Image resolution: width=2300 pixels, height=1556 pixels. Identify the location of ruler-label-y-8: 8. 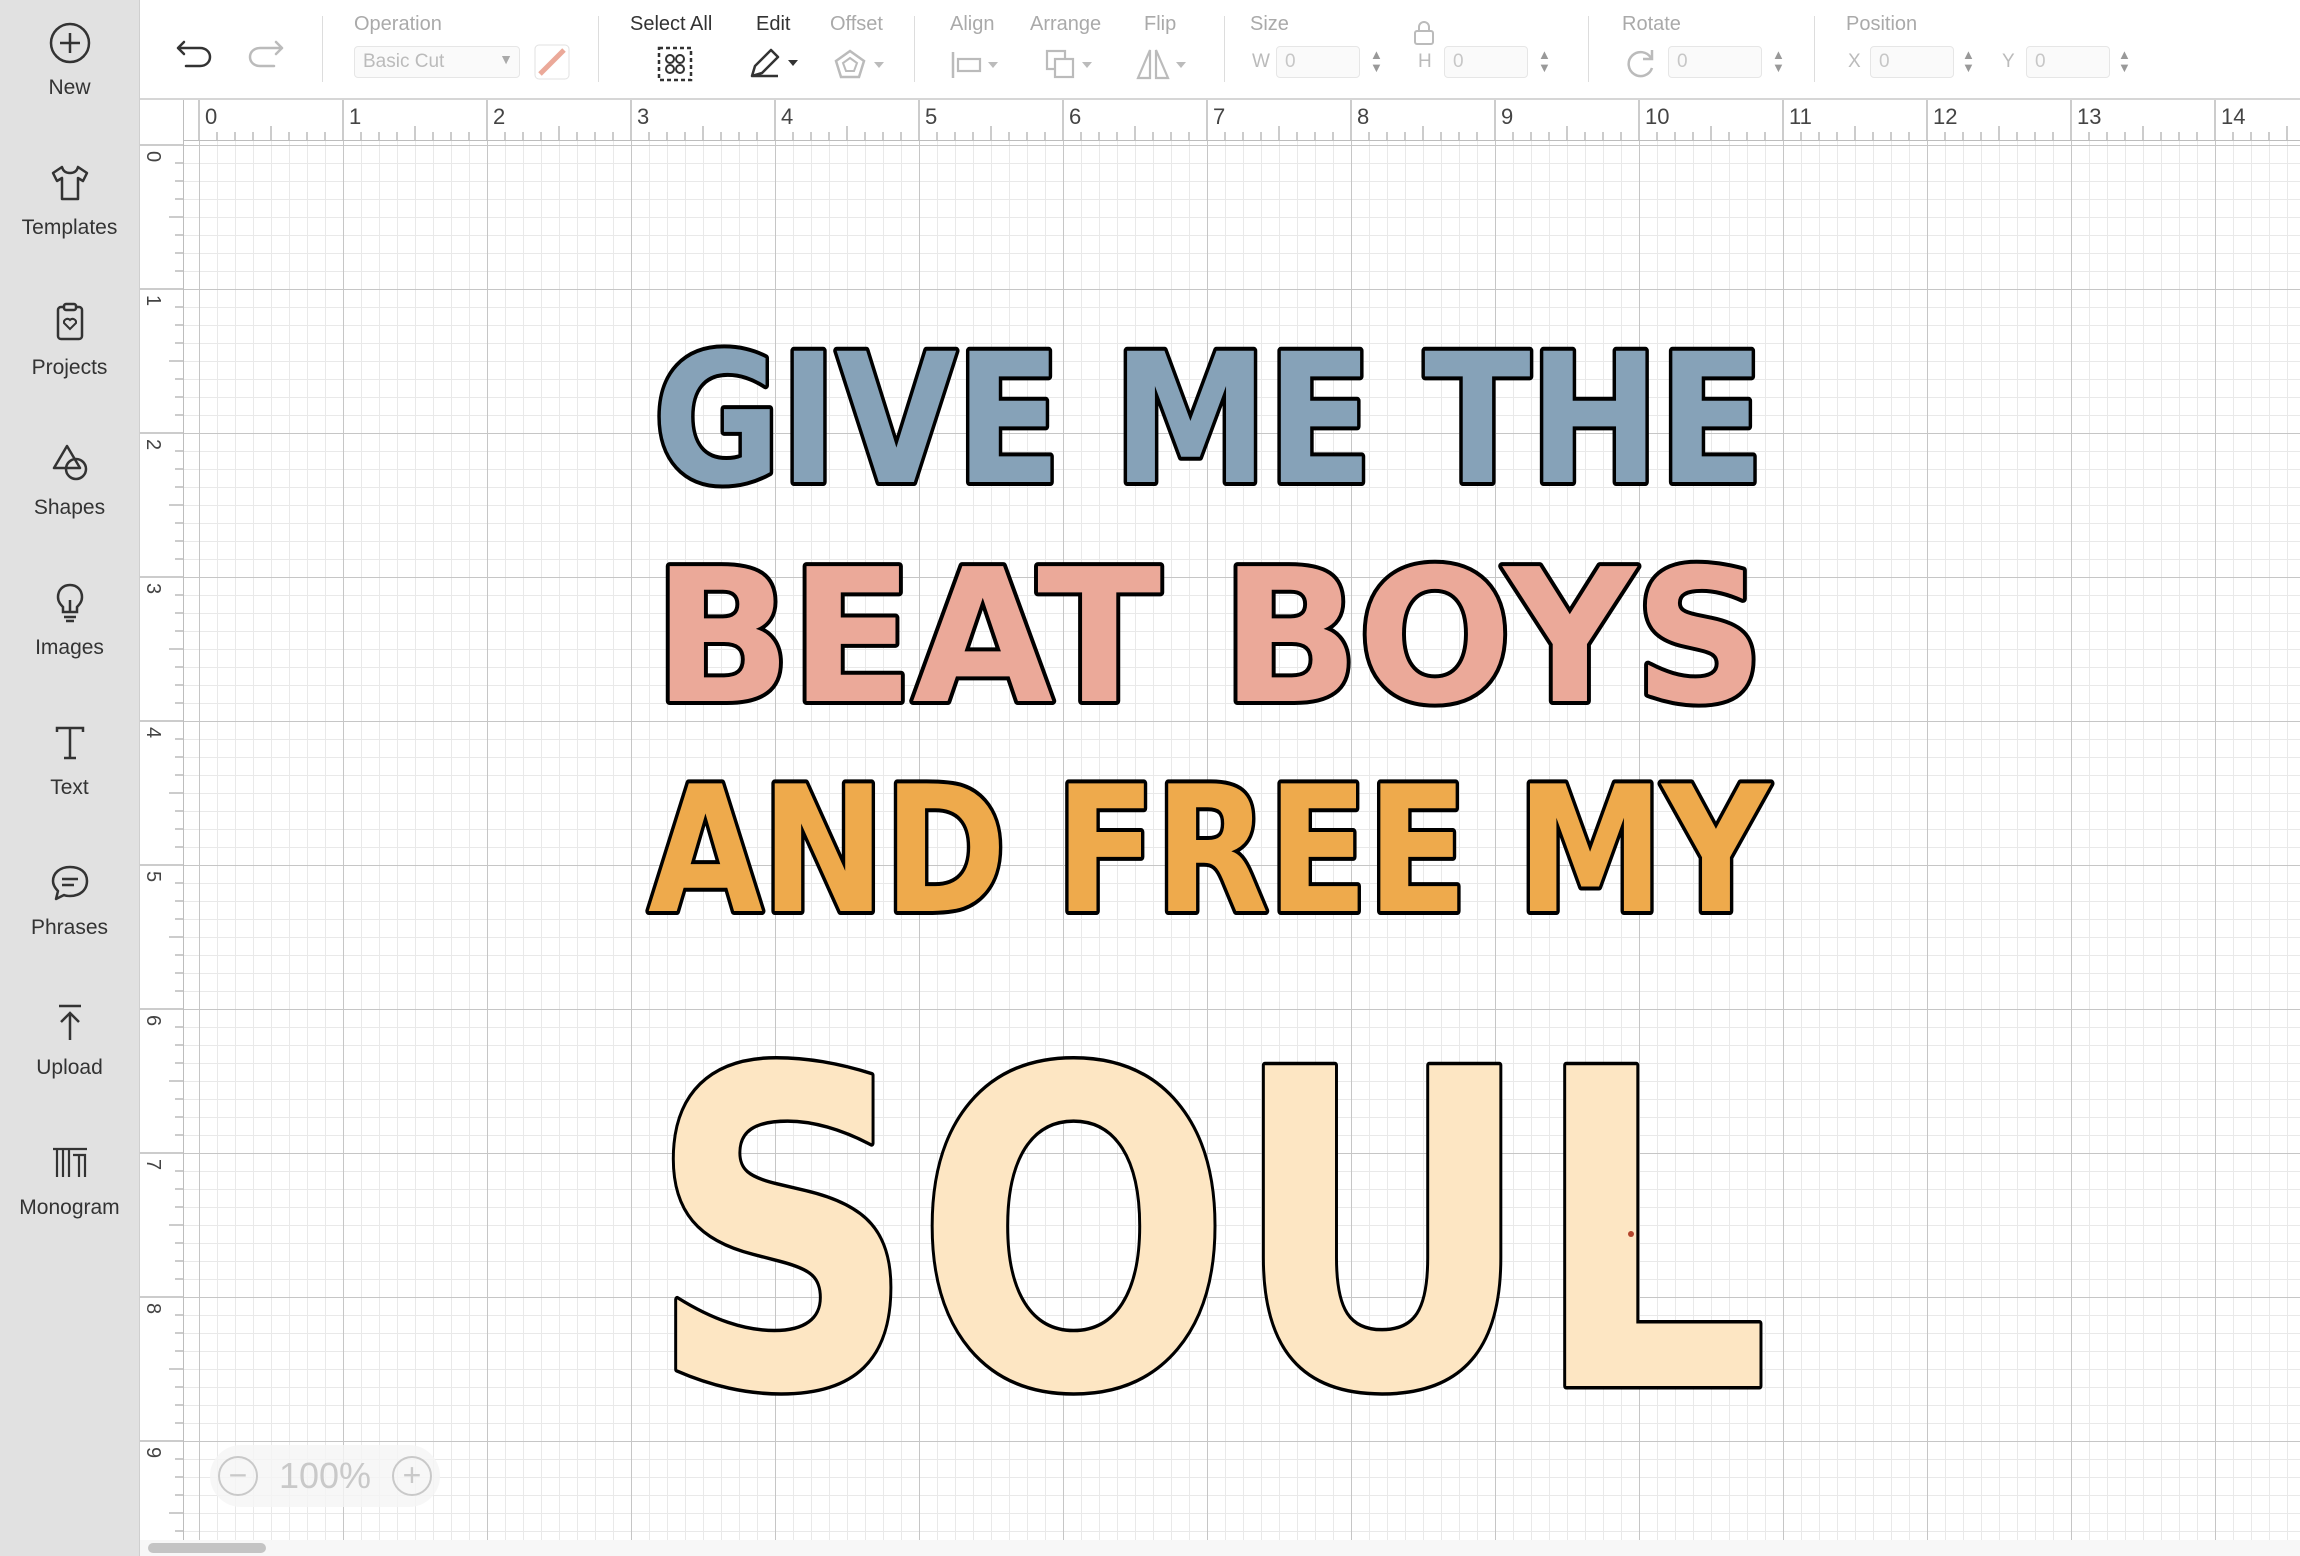
(153, 1309).